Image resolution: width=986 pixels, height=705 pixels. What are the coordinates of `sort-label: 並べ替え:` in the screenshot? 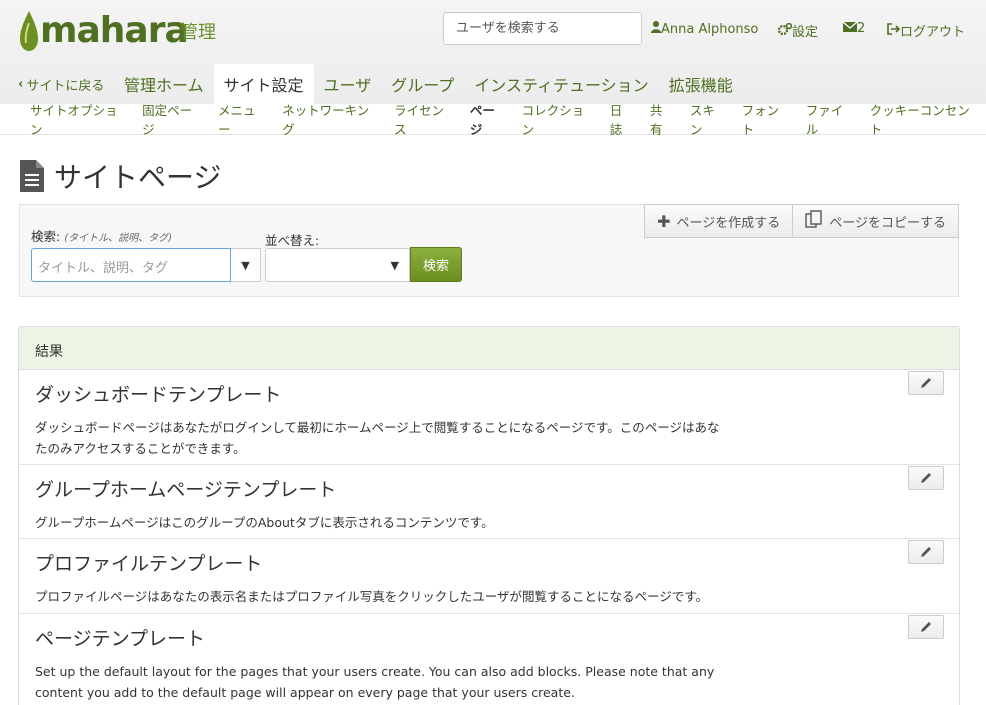 It's located at (292, 240).